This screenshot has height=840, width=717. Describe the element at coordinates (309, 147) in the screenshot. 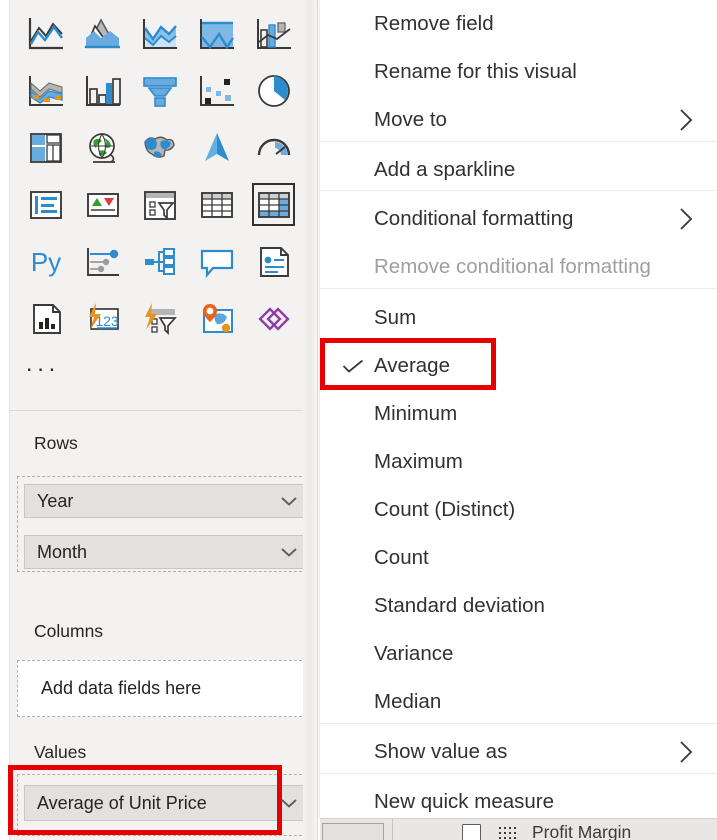

I see `card-icon` at that location.